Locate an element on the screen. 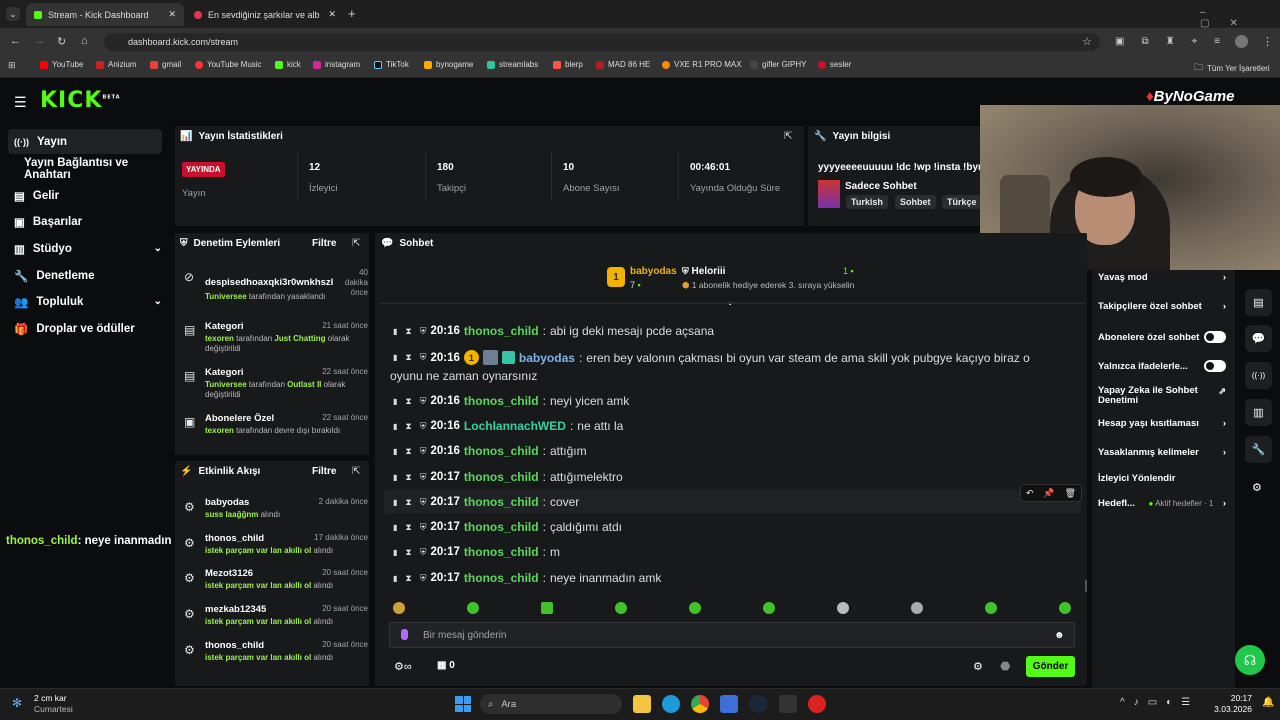  sidebar-item-denetleme: 🔧 Denetleme is located at coordinates (85, 275).